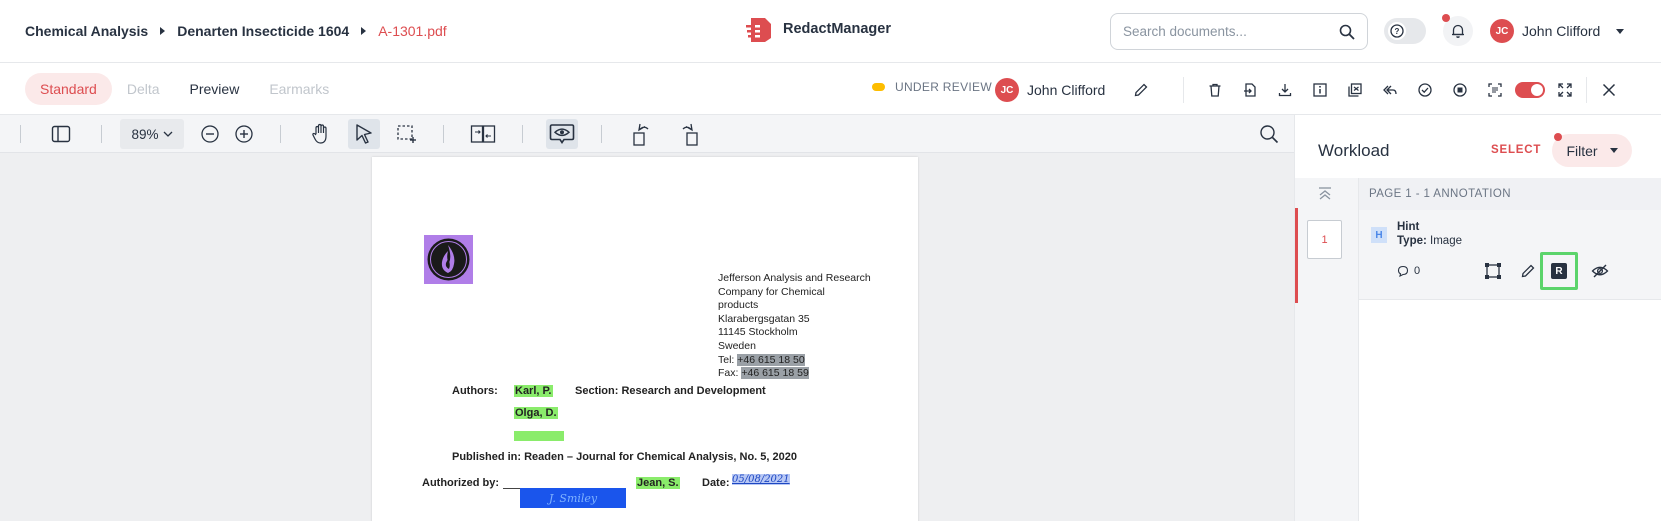 This screenshot has height=521, width=1661. Describe the element at coordinates (1354, 90) in the screenshot. I see `excluded-pages-button` at that location.